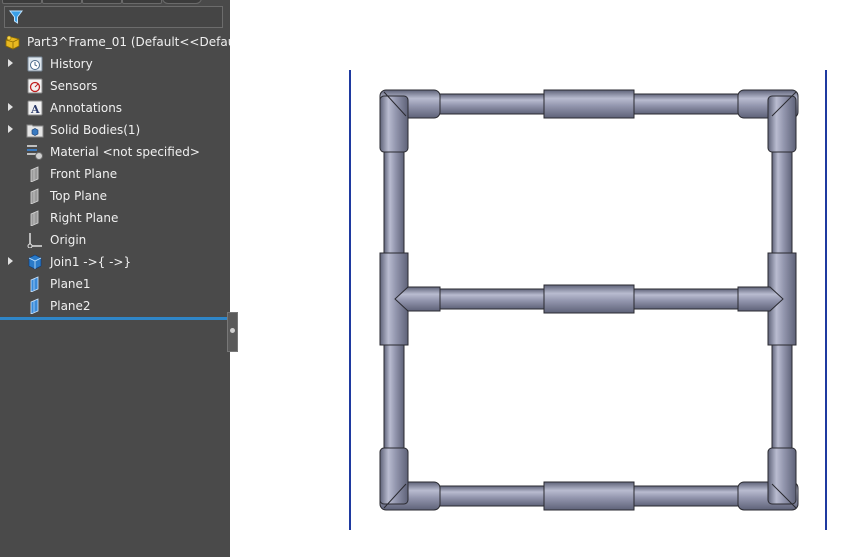 The image size is (863, 557). Describe the element at coordinates (70, 306) in the screenshot. I see `tree-item-label: Plane2` at that location.